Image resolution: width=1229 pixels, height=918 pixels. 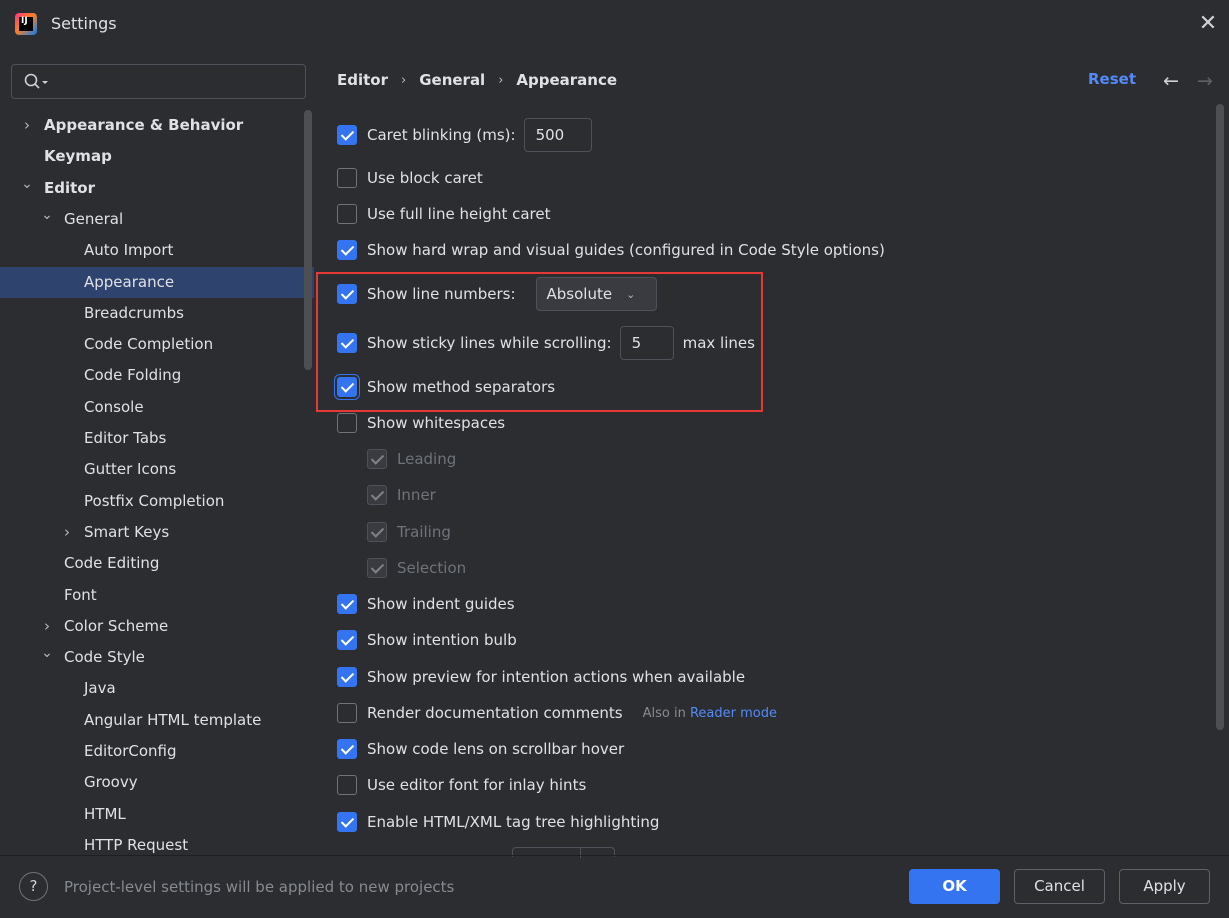 I want to click on option-whitespaces: Show whitespaces, so click(x=421, y=423).